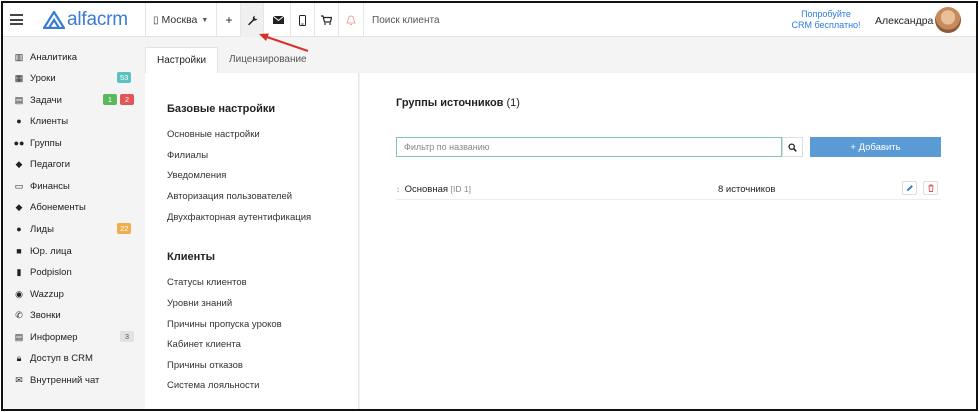 The image size is (979, 412). I want to click on settings-item-client-statuses: Статусы клиентов, so click(207, 282).